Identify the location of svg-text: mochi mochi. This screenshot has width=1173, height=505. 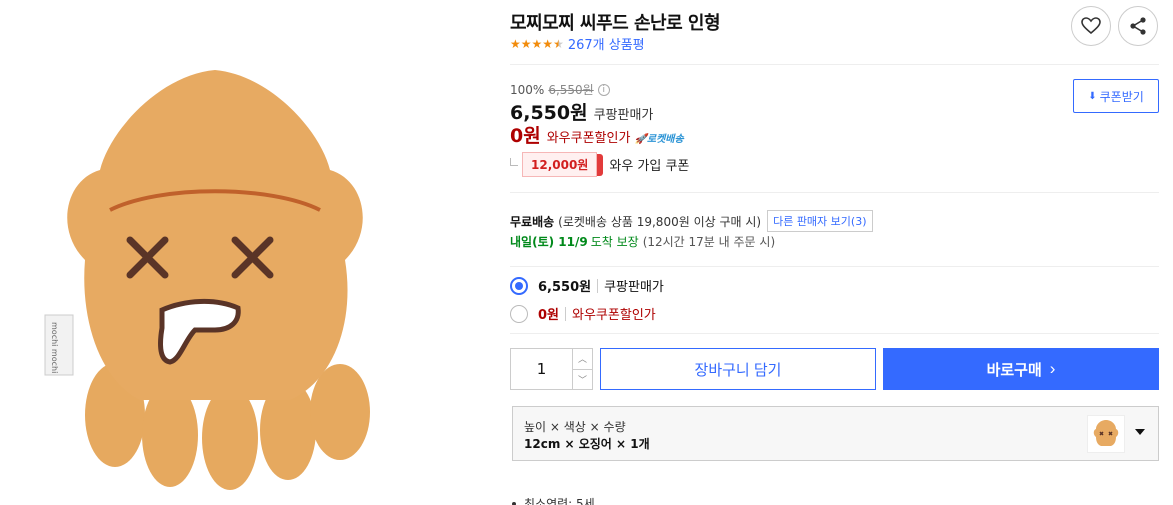
(54, 347).